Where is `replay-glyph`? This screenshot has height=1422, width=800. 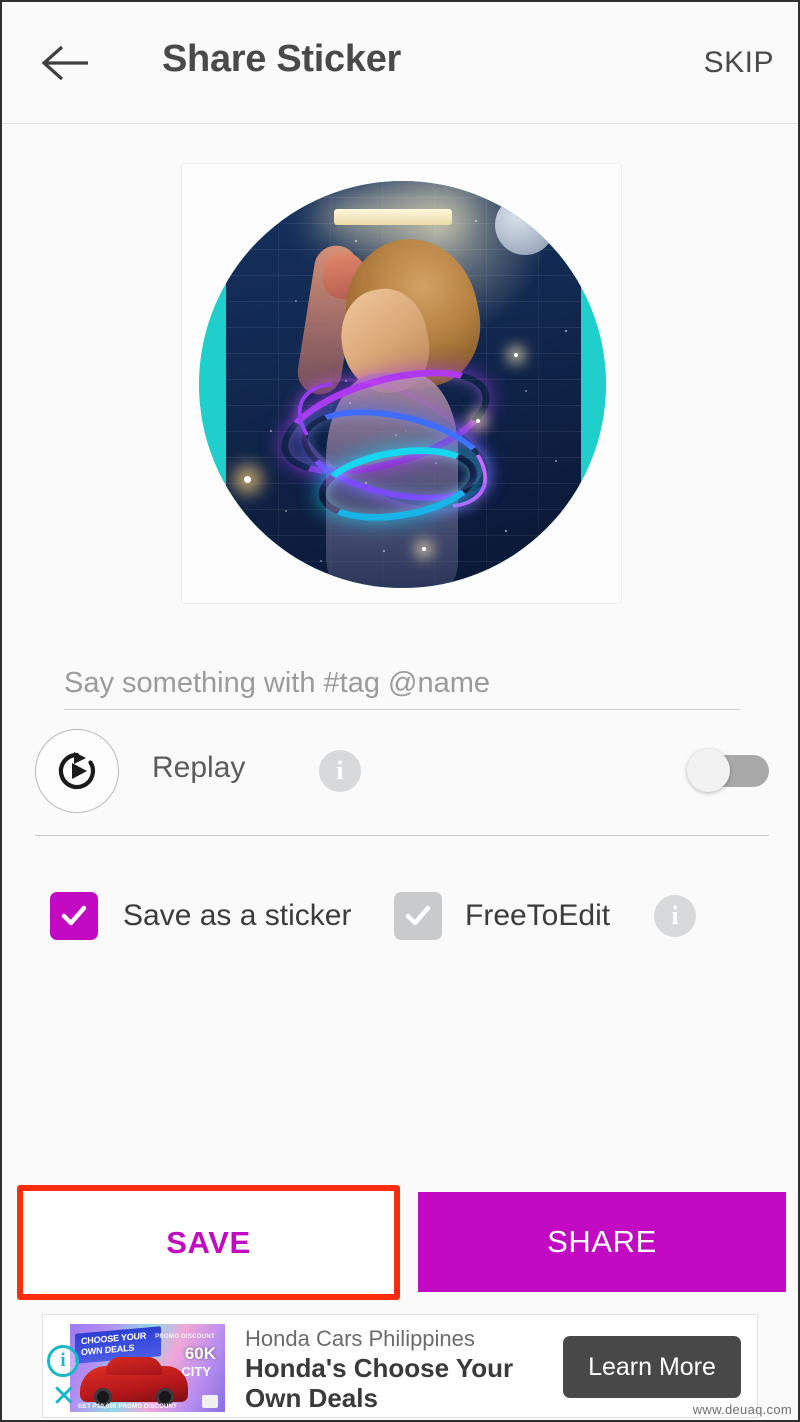
replay-glyph is located at coordinates (77, 771).